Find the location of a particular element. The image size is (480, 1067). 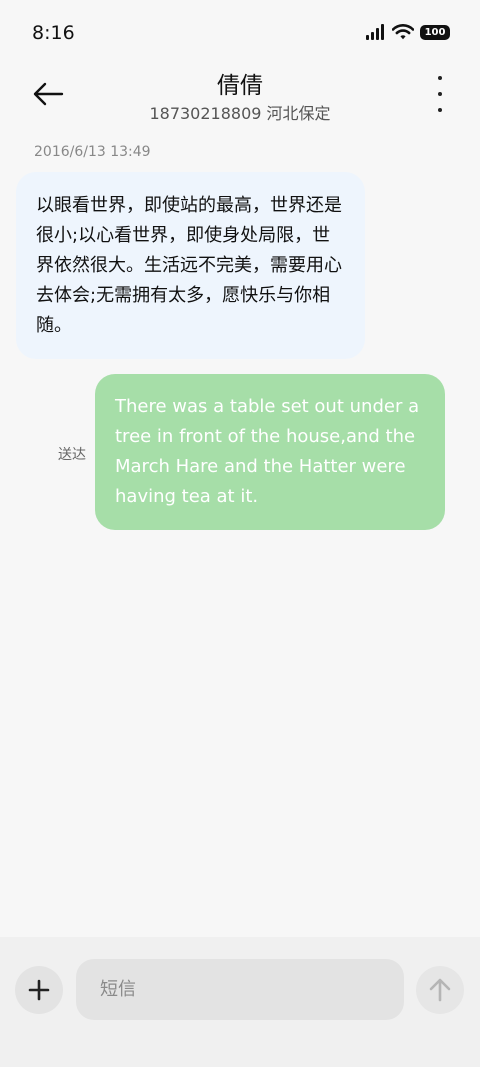

battery-icon: 100 is located at coordinates (435, 32).